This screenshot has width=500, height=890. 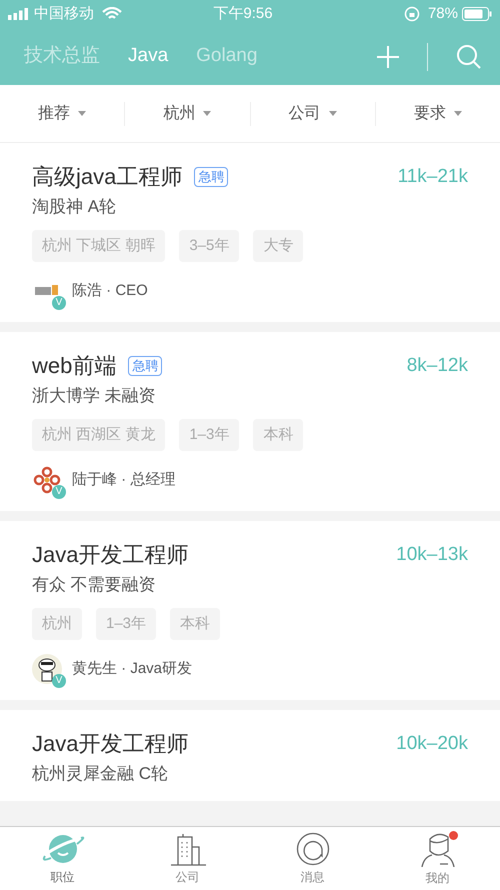 What do you see at coordinates (312, 114) in the screenshot?
I see `filter-dropdown: 公司` at bounding box center [312, 114].